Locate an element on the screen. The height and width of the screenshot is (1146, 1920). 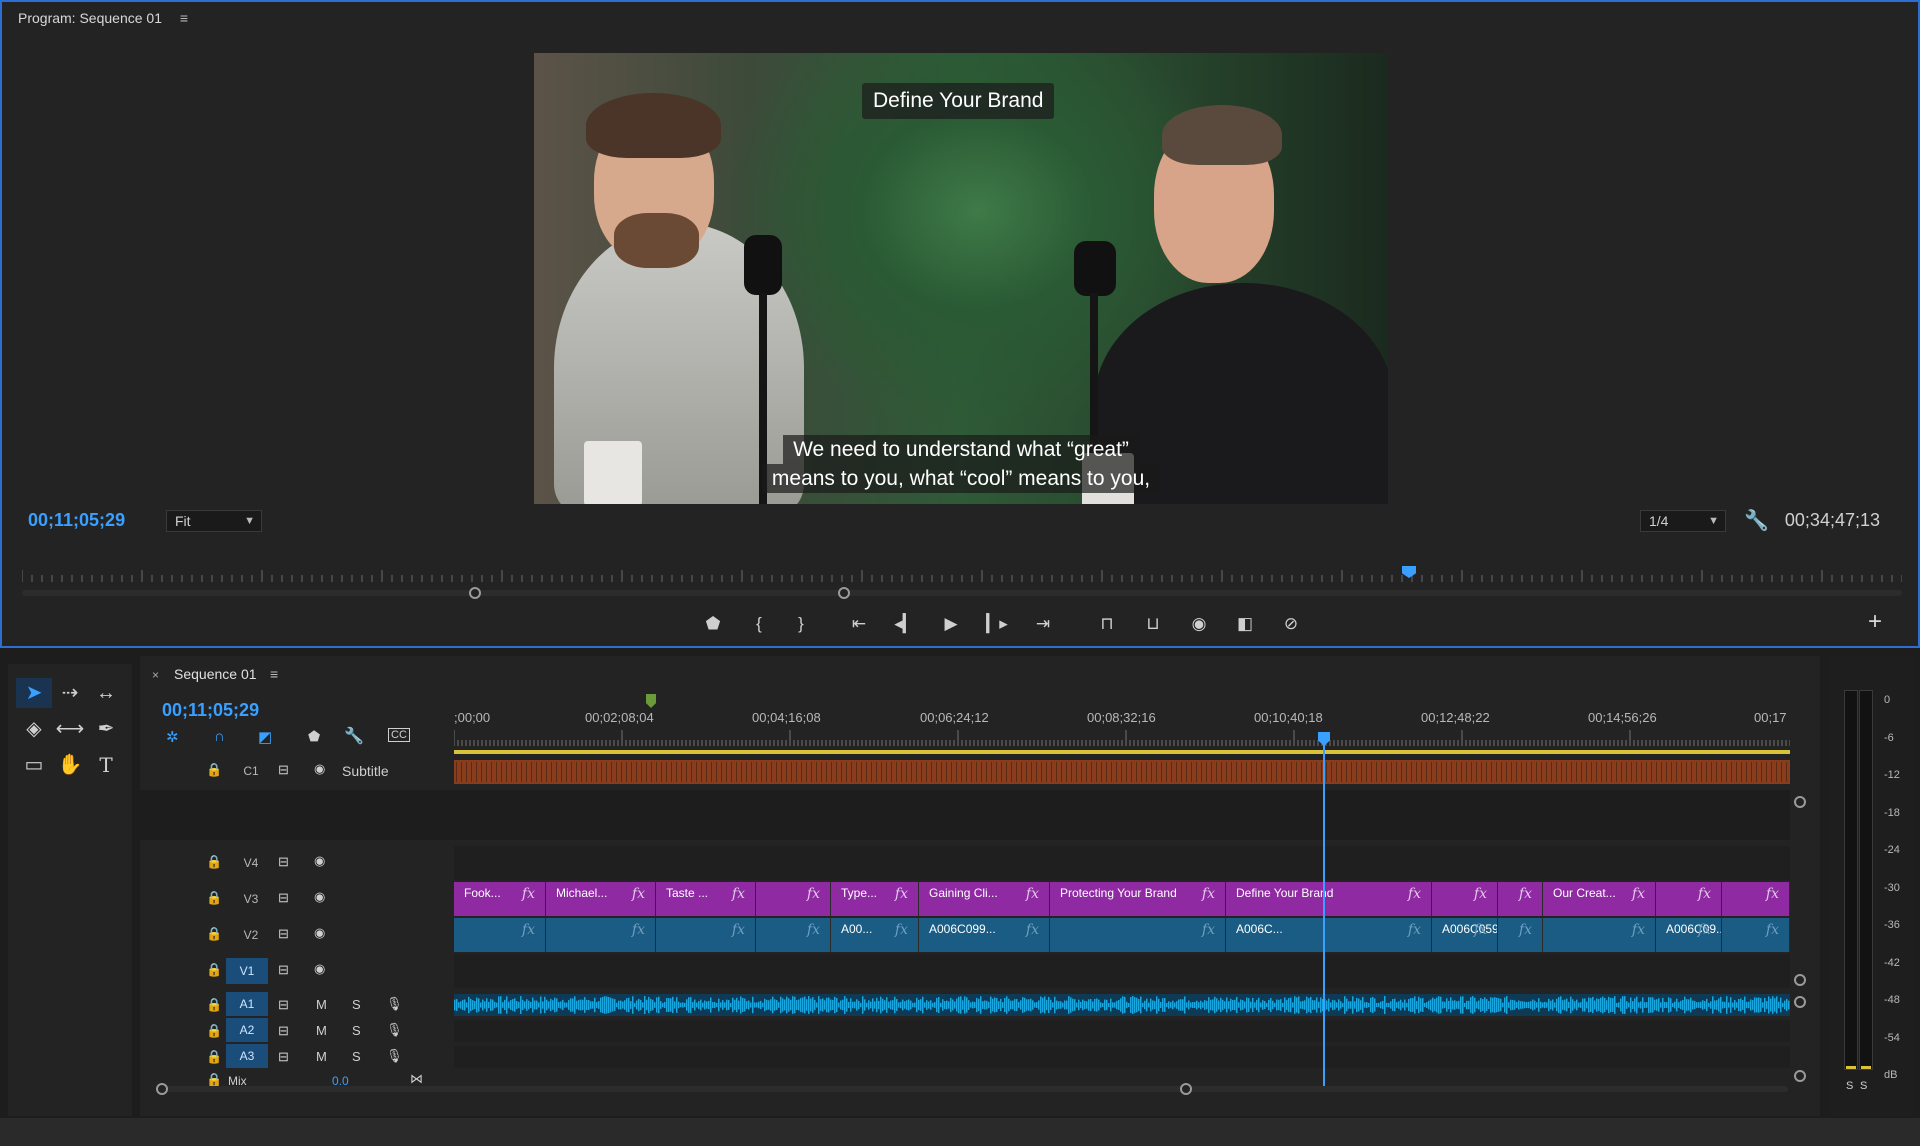
track-v1-area is located at coordinates (1122, 971).